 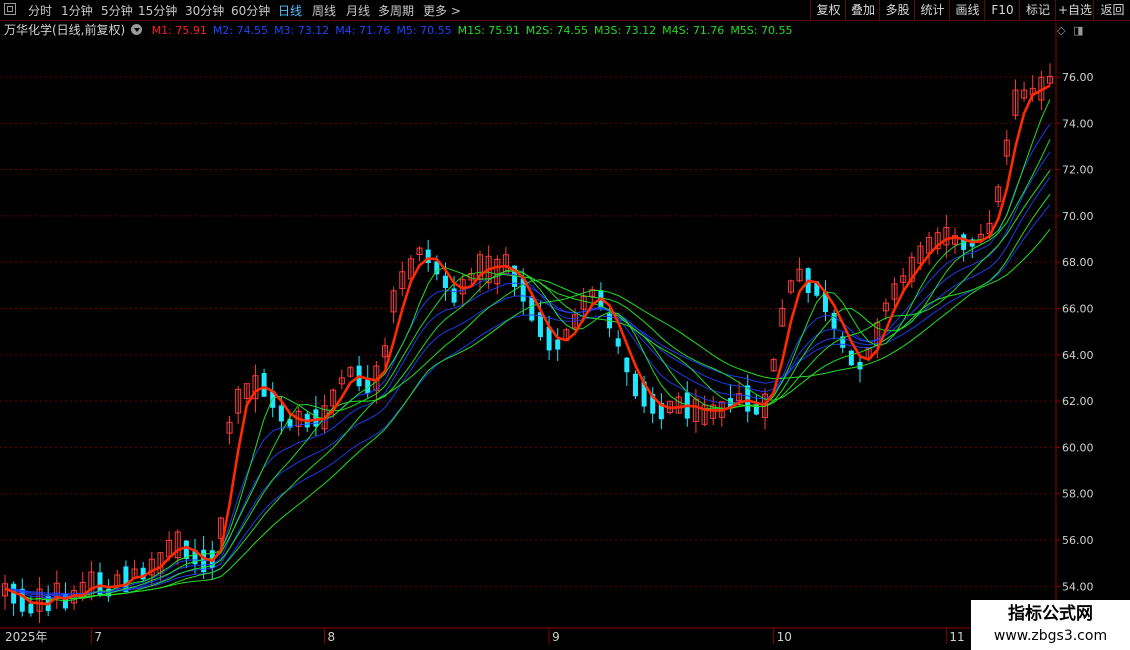 What do you see at coordinates (1078, 355) in the screenshot?
I see `y-tick-label: 64.00` at bounding box center [1078, 355].